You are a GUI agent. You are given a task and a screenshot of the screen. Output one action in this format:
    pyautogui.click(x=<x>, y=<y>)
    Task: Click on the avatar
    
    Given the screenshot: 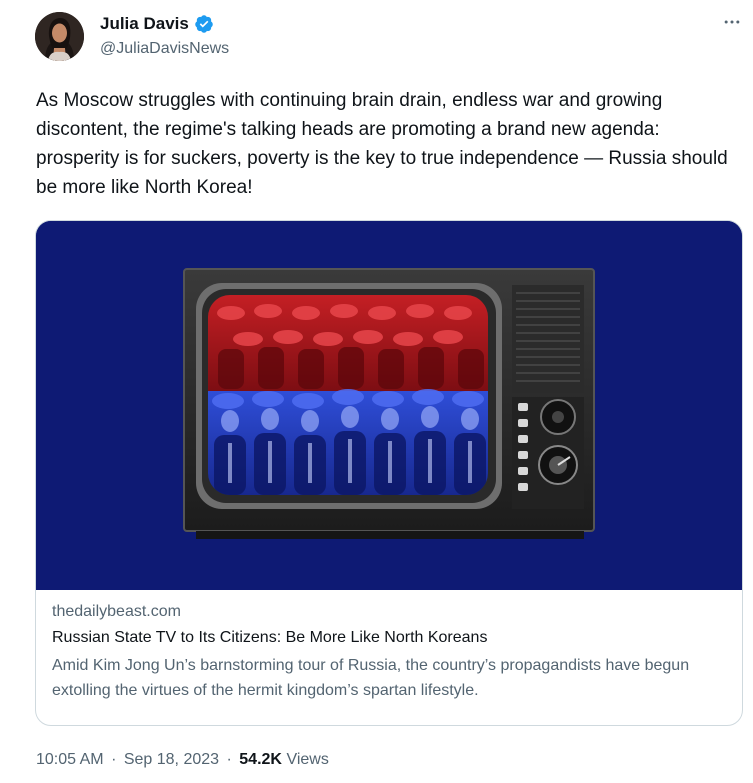 What is the action you would take?
    pyautogui.click(x=59, y=36)
    